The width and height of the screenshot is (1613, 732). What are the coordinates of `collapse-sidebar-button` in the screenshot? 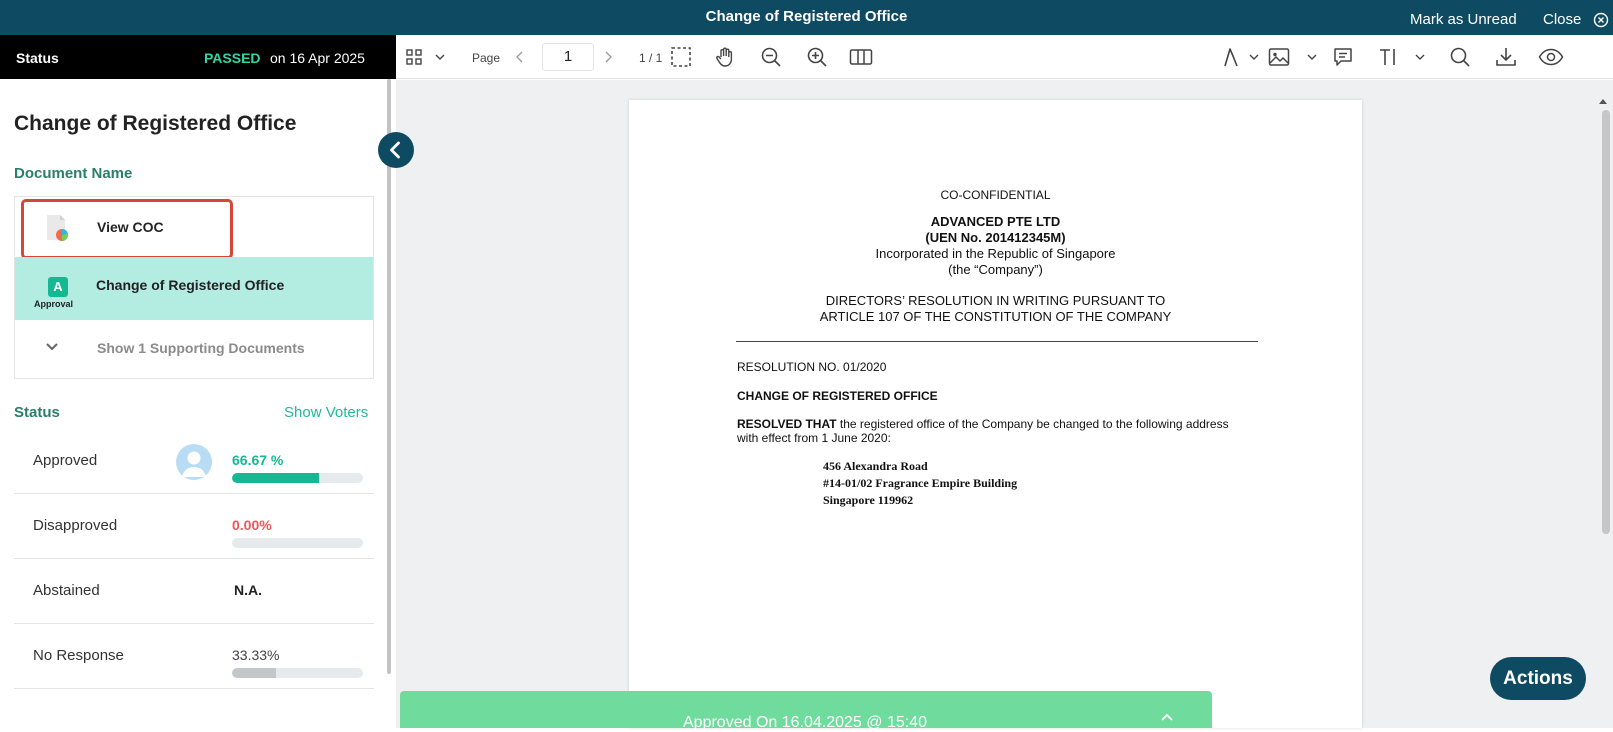 It's located at (396, 150).